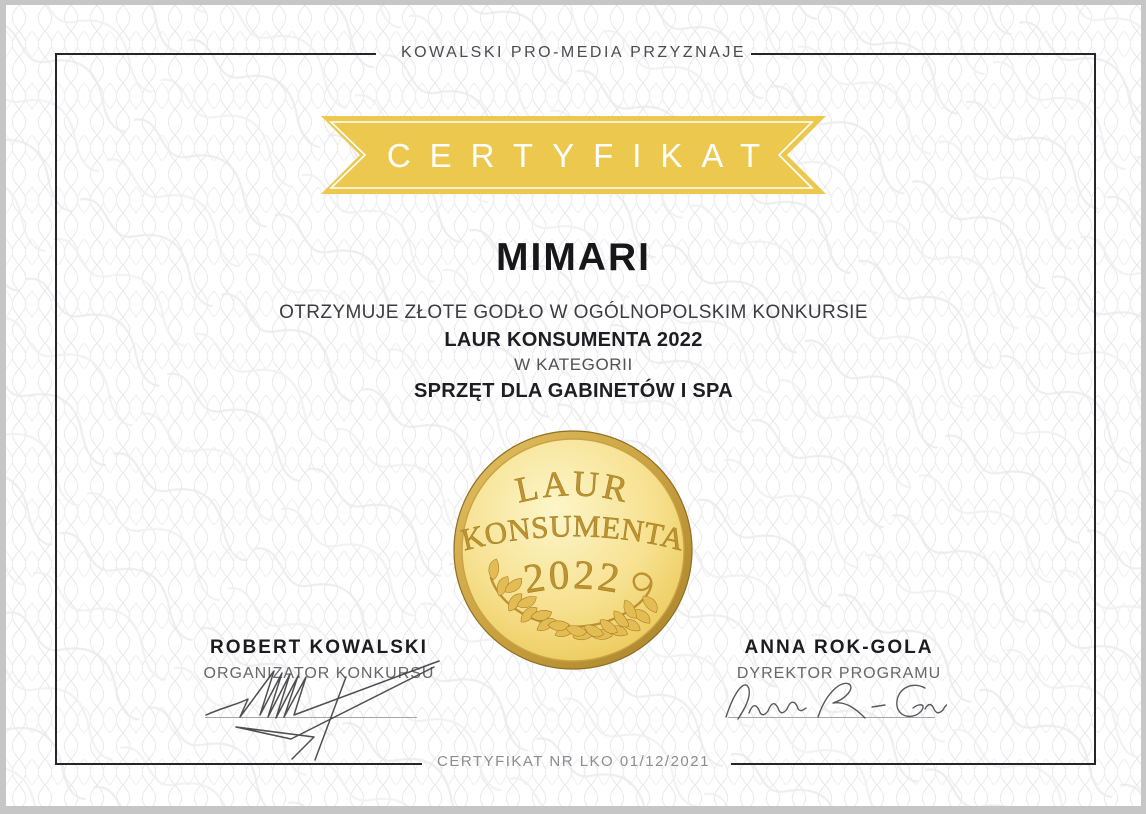 The image size is (1146, 814). I want to click on ribbon-banner: CERTYFIKAT, so click(573, 155).